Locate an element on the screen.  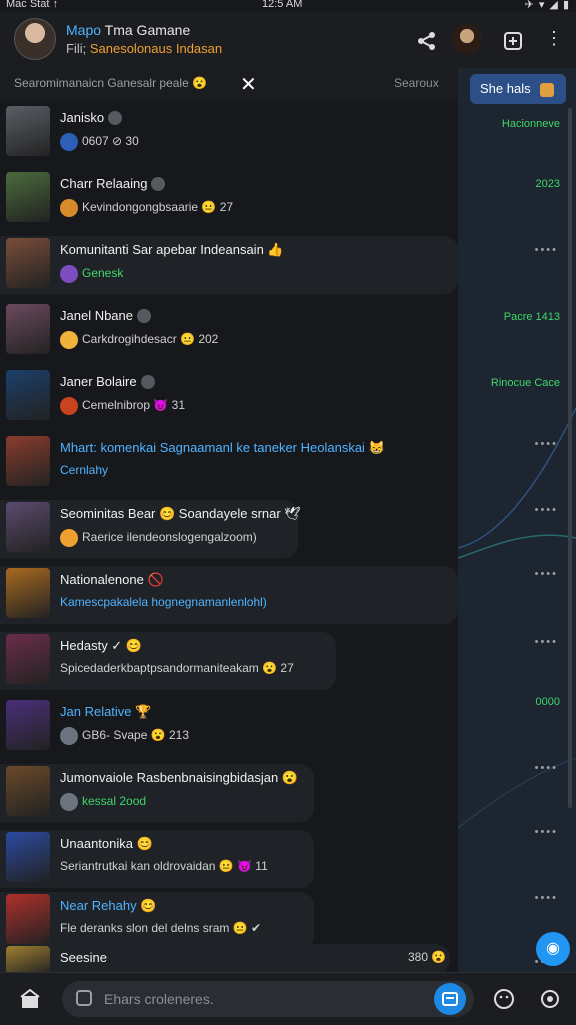
contact-name: Near Rehahy 😊 is located at coordinates (108, 905).